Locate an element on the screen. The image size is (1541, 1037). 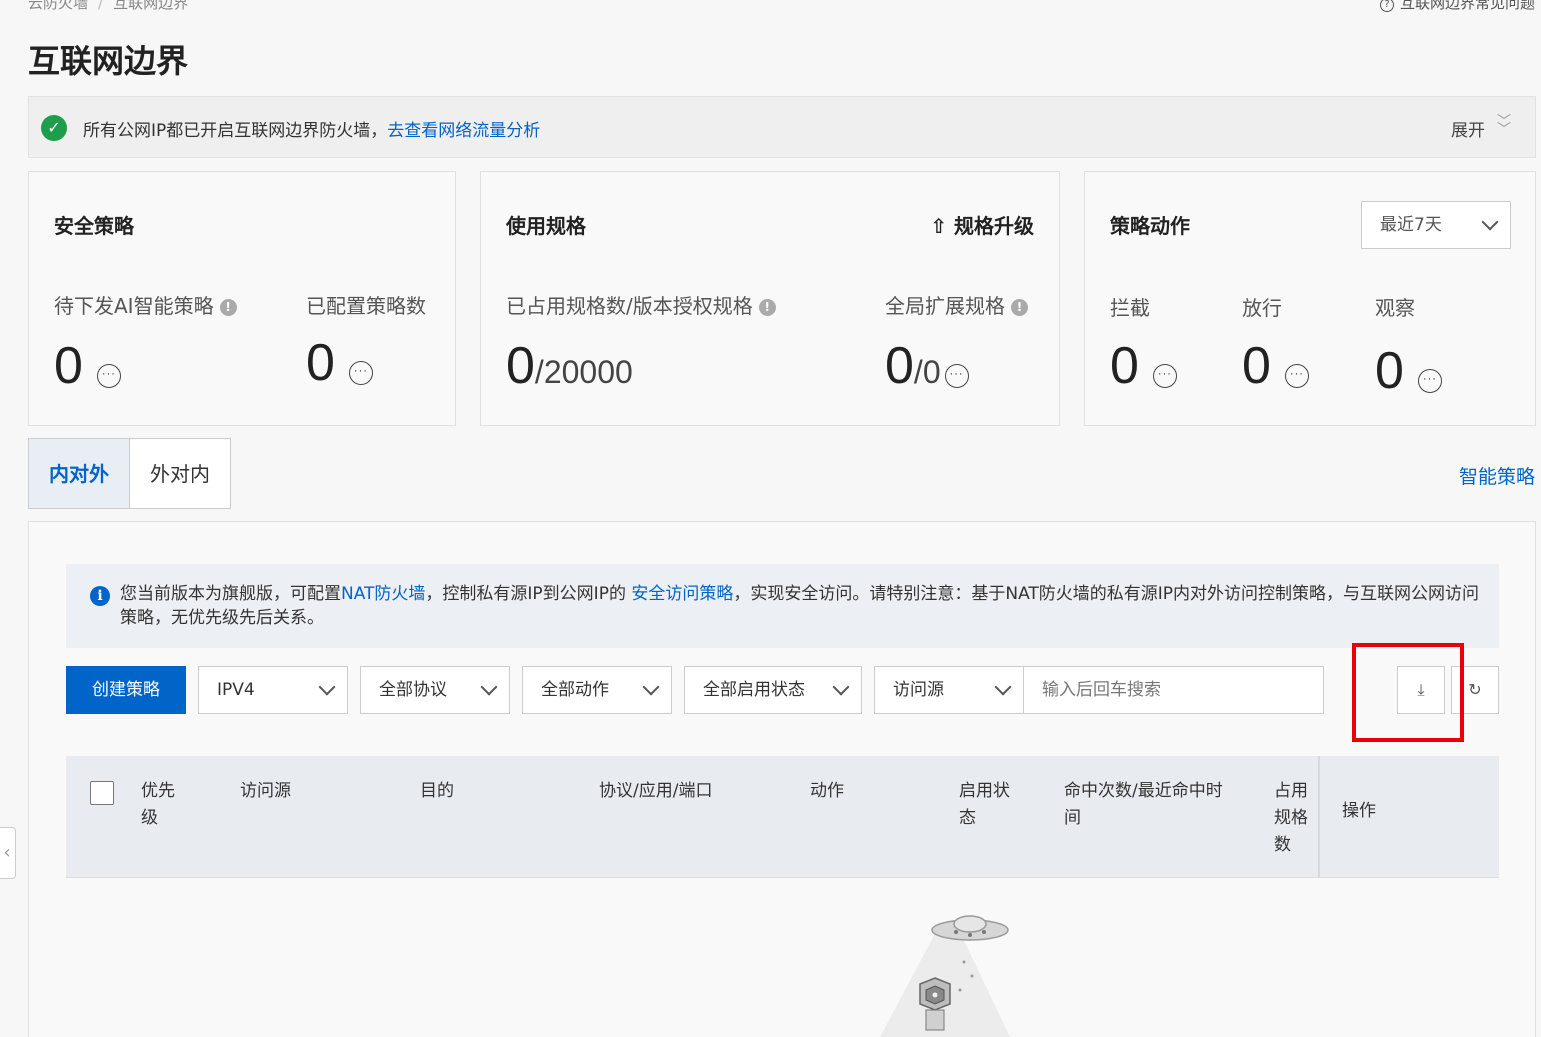
column-header-protocol: 协议/应用/端口 is located at coordinates (655, 791).